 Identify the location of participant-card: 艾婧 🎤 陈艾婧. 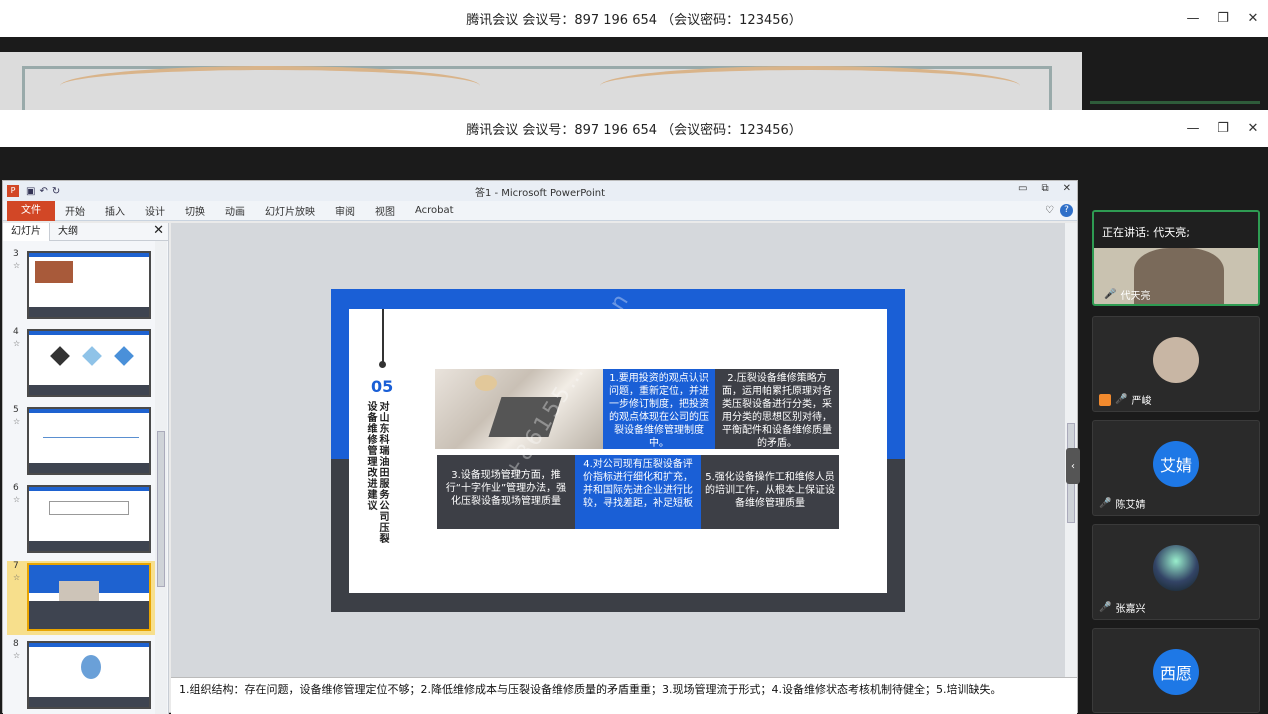
(1176, 468).